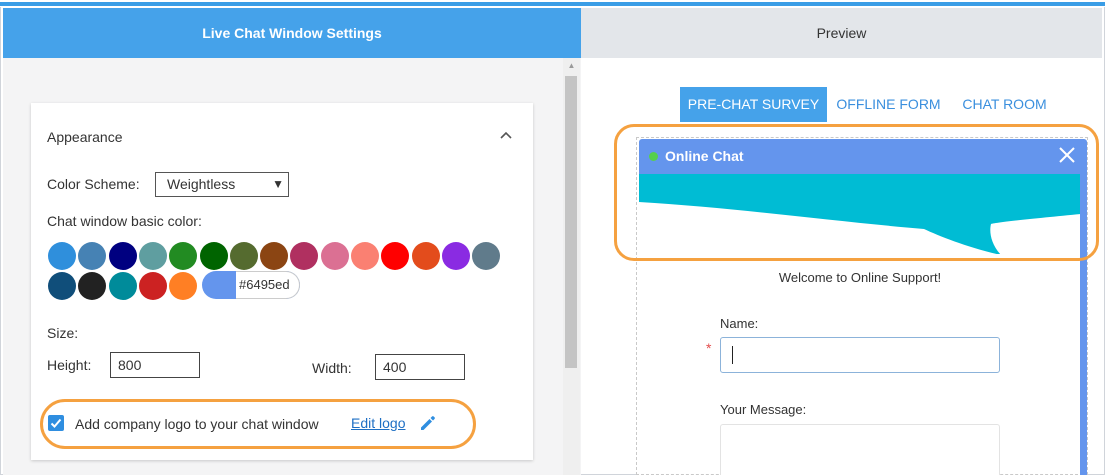  Describe the element at coordinates (93, 184) in the screenshot. I see `color-scheme-label: Color Scheme:` at that location.